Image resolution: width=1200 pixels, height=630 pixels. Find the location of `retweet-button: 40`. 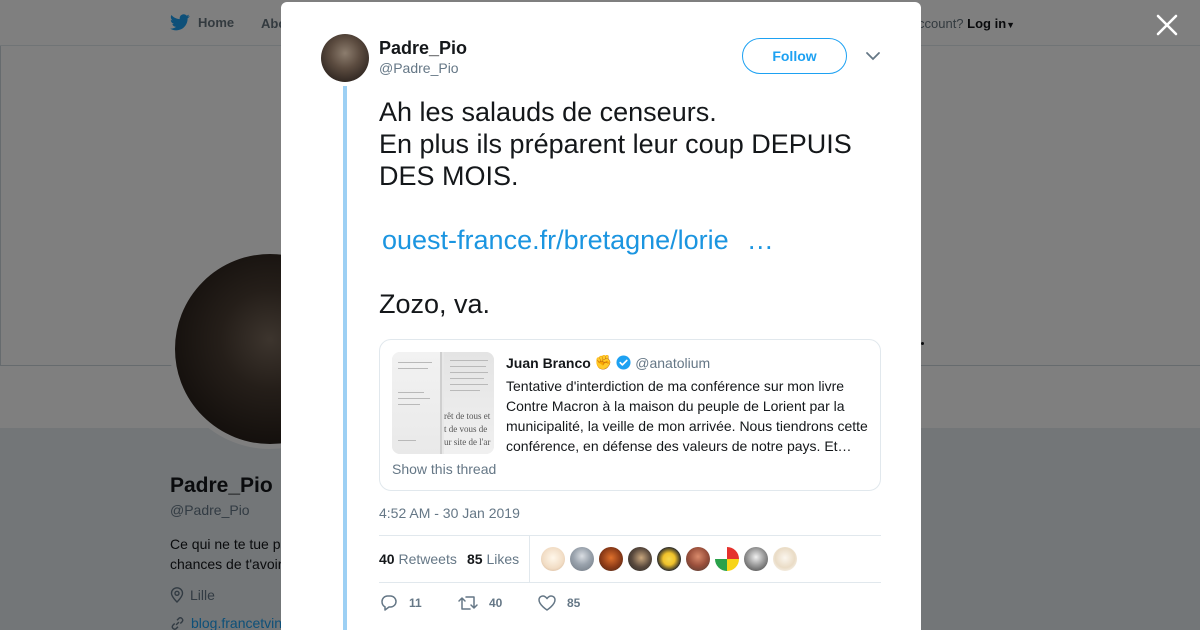

retweet-button: 40 is located at coordinates (497, 603).